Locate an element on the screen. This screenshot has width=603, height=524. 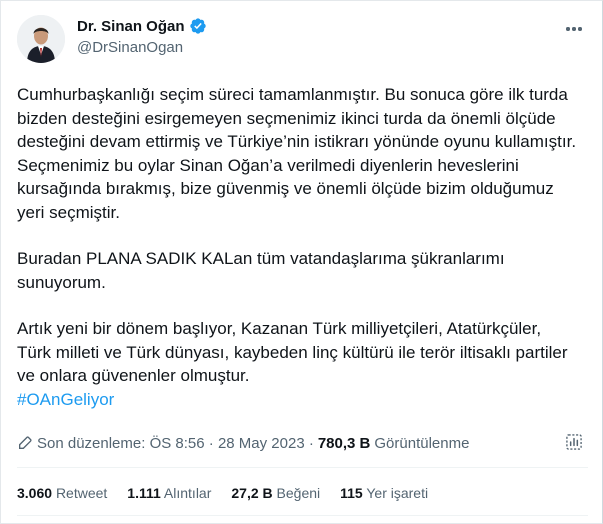
likes-count: 27,2 B is located at coordinates (252, 493).